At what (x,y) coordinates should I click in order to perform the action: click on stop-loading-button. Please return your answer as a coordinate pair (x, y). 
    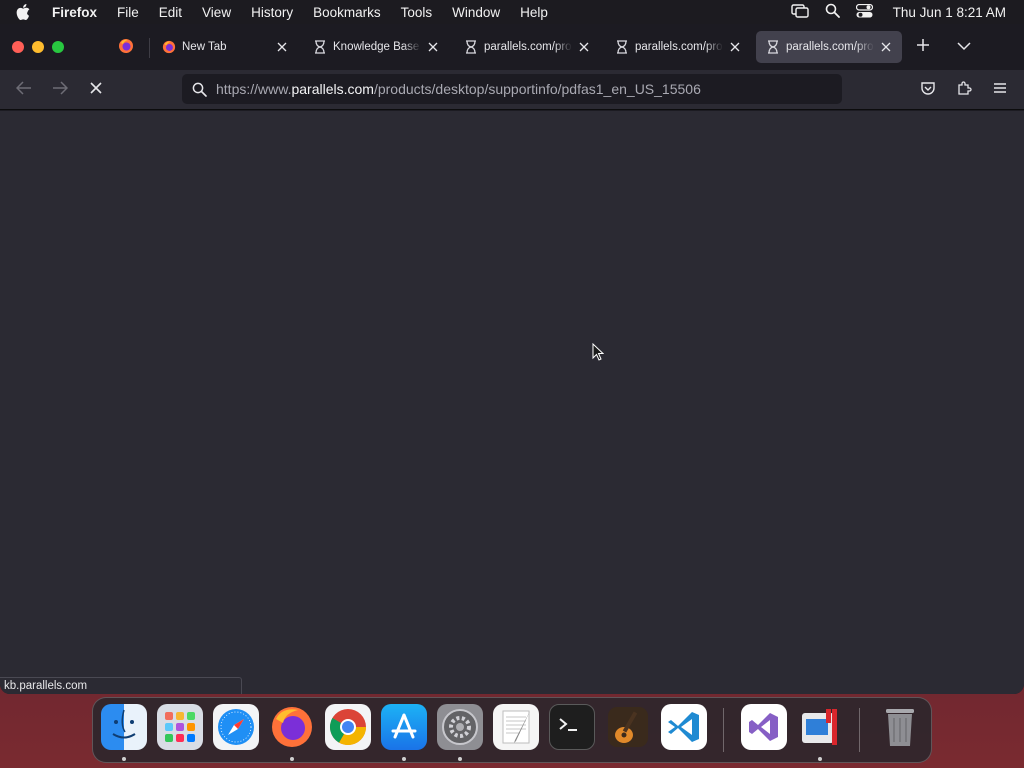
    Looking at the image, I should click on (96, 90).